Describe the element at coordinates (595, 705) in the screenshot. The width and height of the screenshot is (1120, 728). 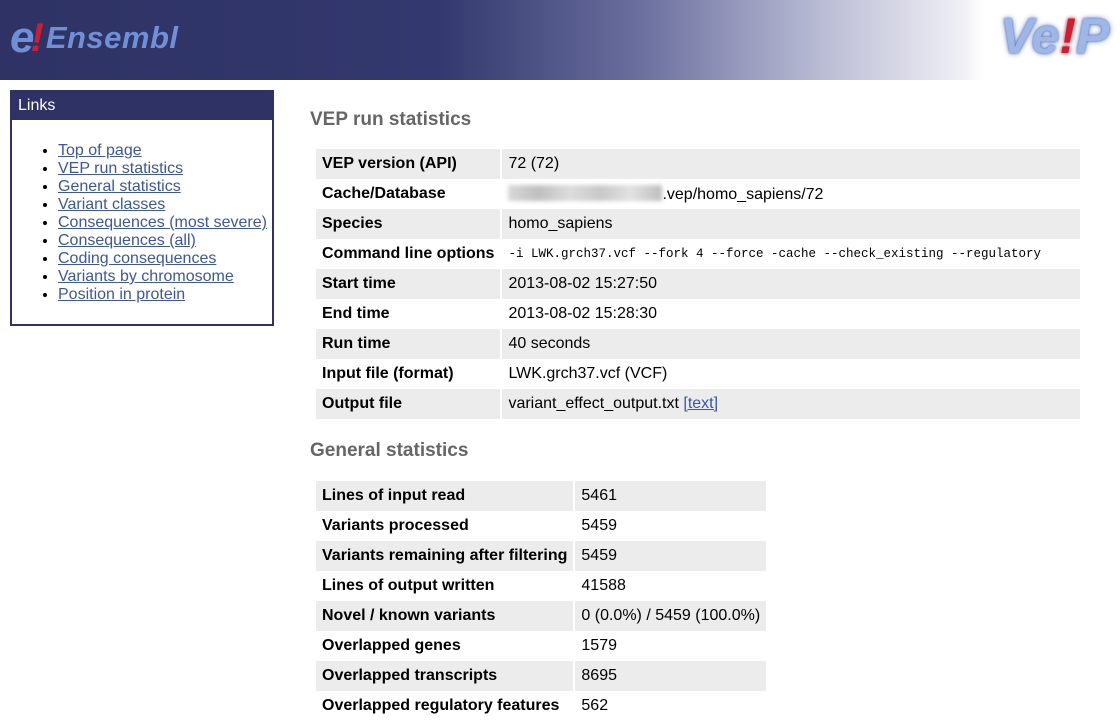
I see `row-value: 562` at that location.